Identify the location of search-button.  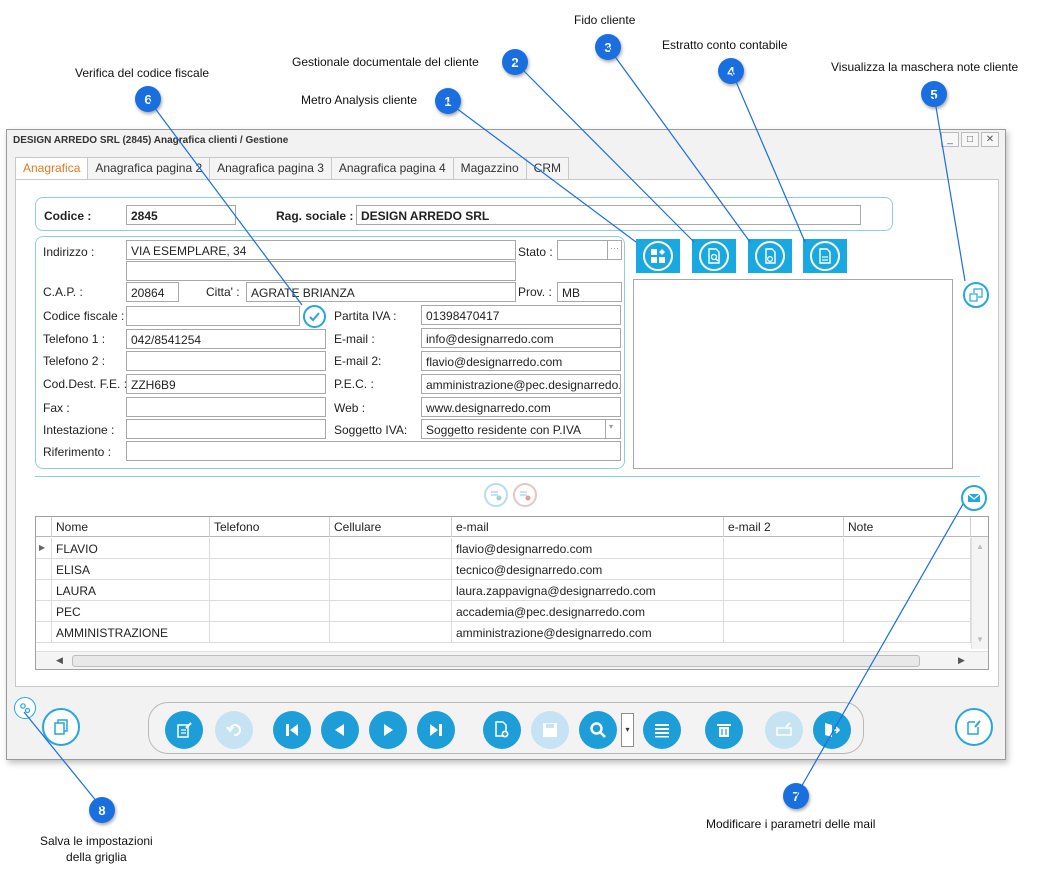
(598, 730).